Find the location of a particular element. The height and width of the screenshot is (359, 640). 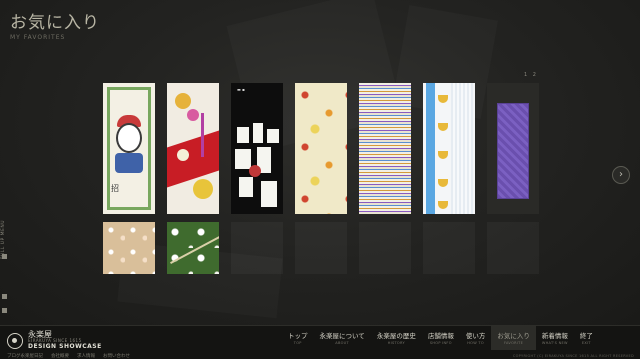

link-blog: ブログ永楽屋日記 is located at coordinates (25, 356).